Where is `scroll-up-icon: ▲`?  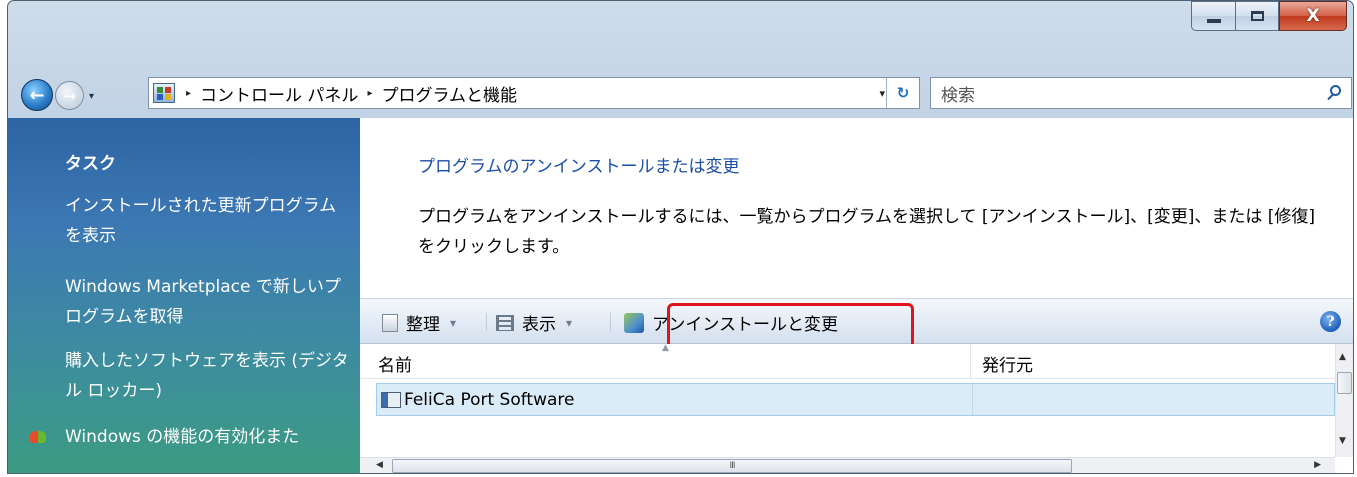
scroll-up-icon: ▲ is located at coordinates (1342, 357).